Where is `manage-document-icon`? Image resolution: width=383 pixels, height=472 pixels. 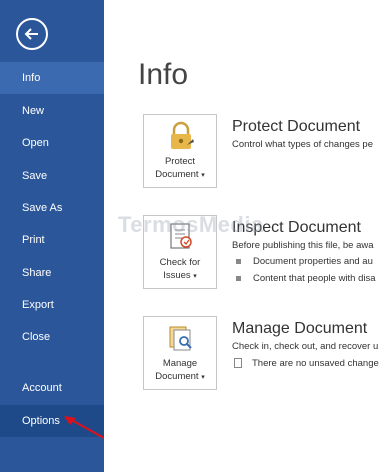 manage-document-icon is located at coordinates (180, 338).